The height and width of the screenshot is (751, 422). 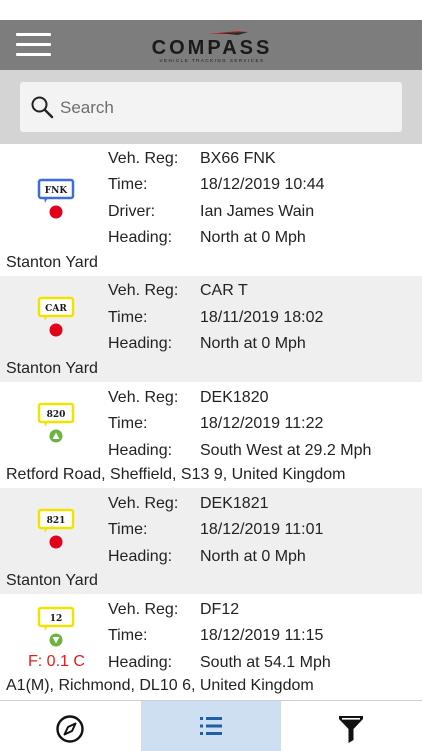 I want to click on compass-icon, so click(x=70, y=729).